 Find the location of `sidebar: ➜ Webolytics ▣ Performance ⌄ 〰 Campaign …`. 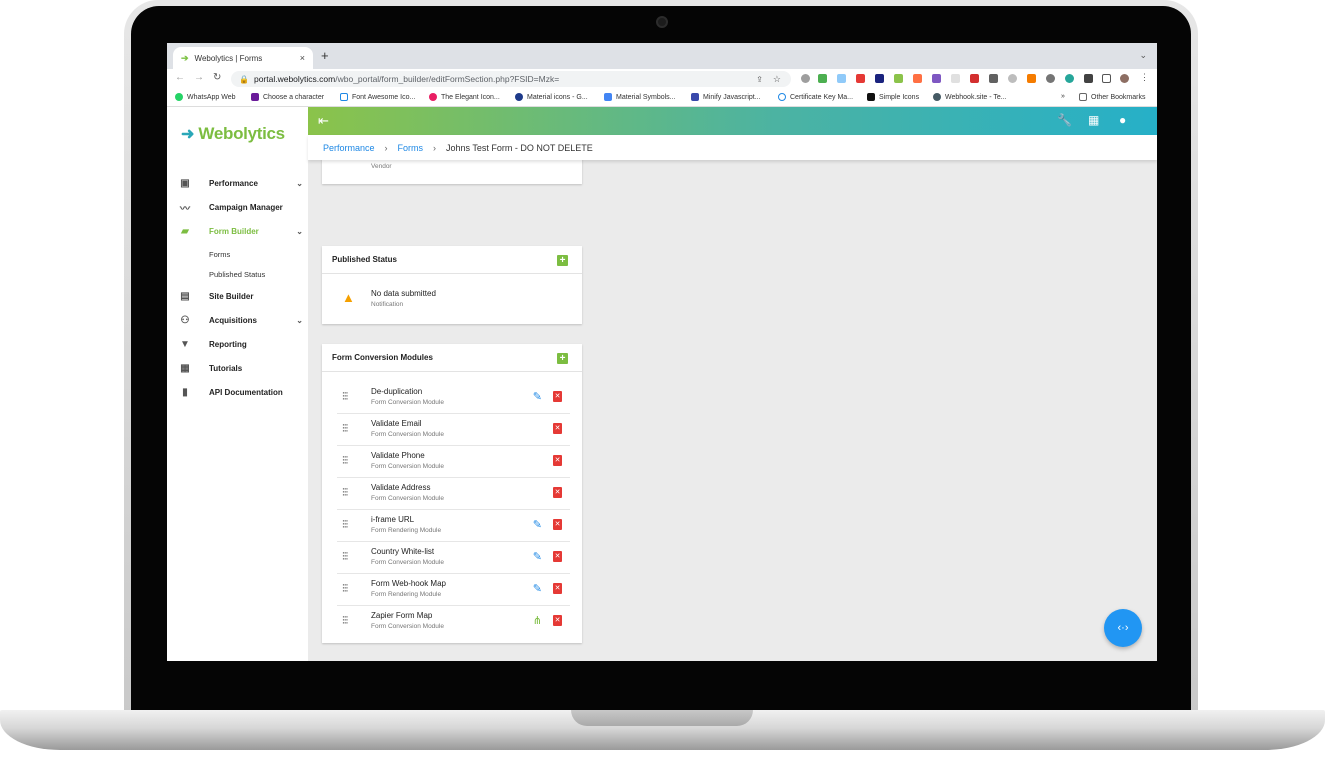

sidebar: ➜ Webolytics ▣ Performance ⌄ 〰 Campaign … is located at coordinates (237, 384).